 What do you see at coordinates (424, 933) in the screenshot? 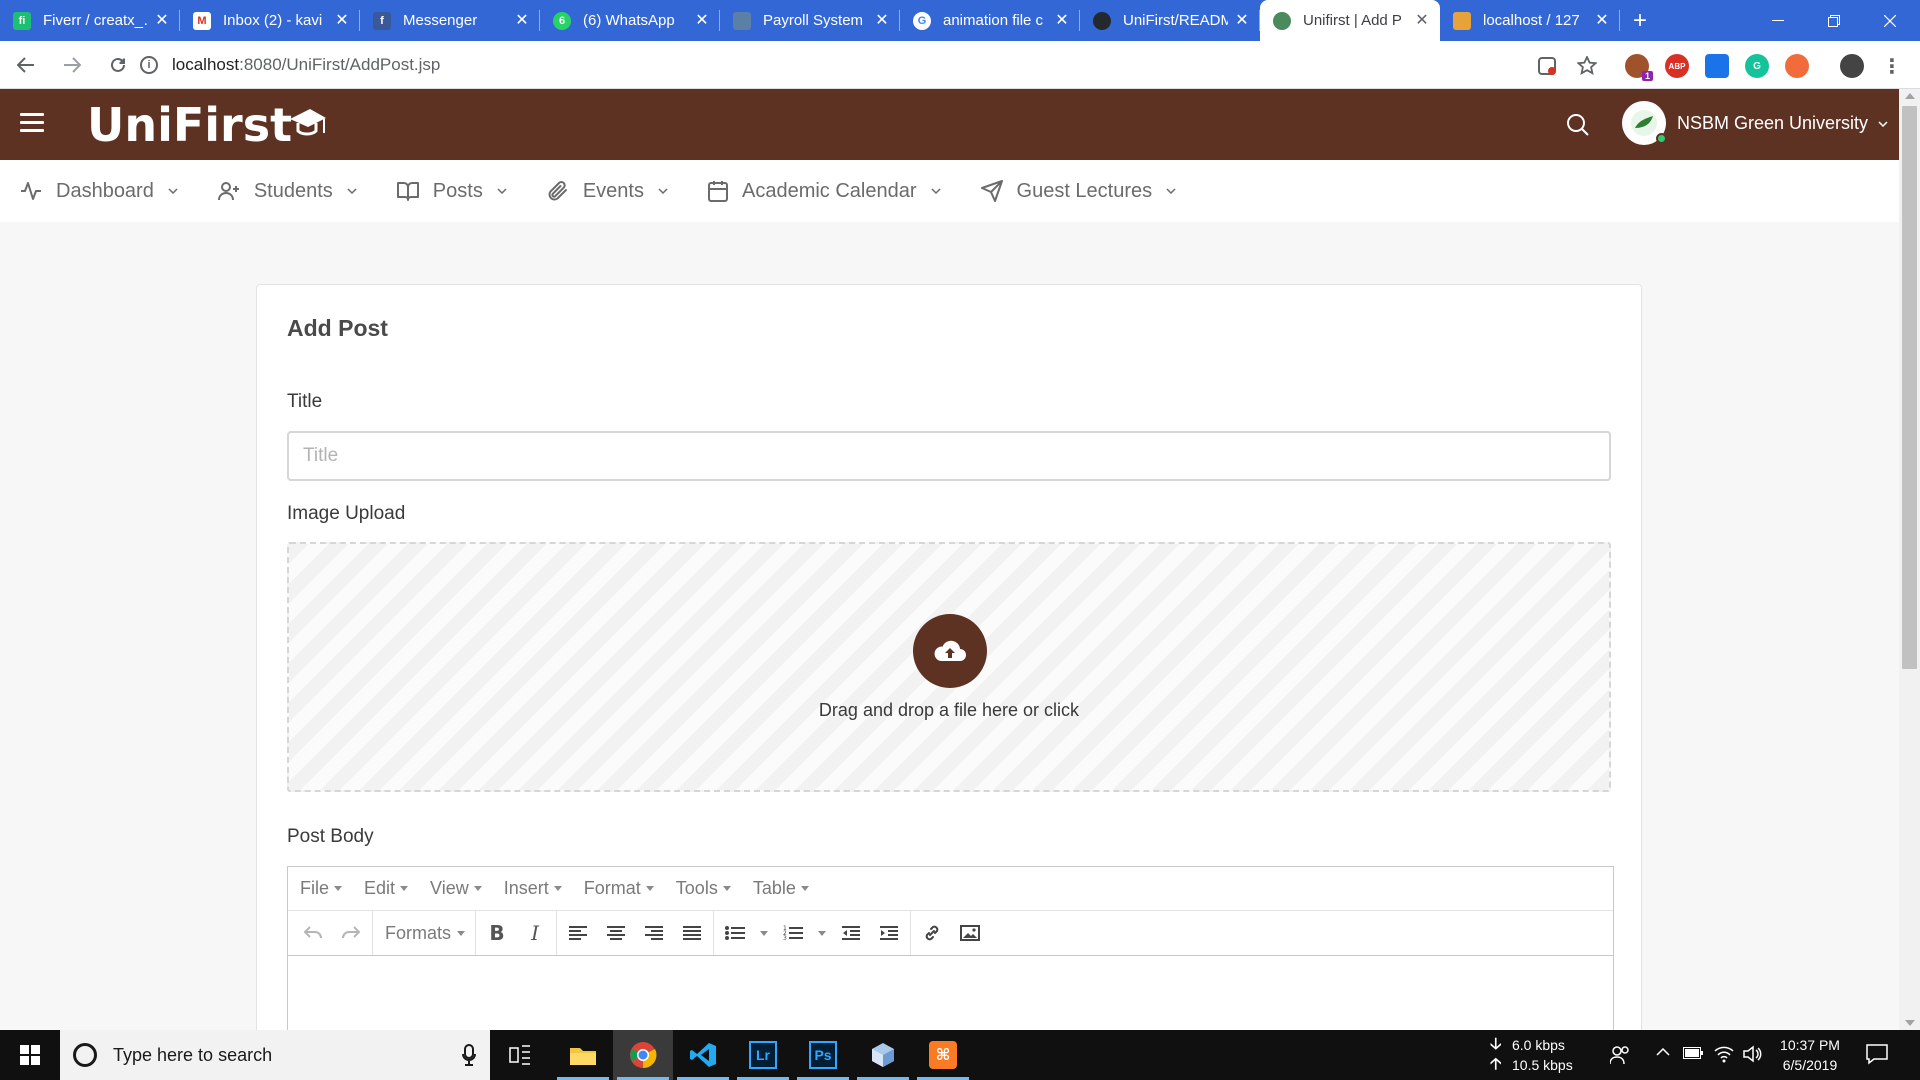
I see `formats-dropdown: Formats` at bounding box center [424, 933].